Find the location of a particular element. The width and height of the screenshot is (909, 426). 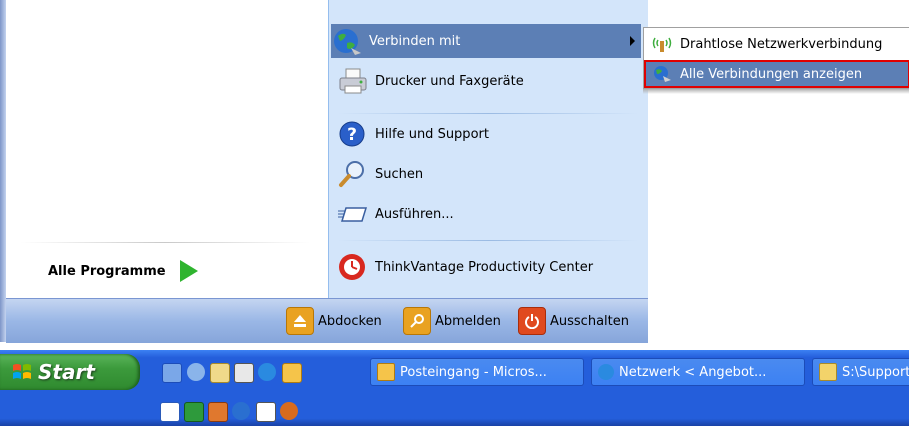

wireless-network-icon is located at coordinates (662, 44).